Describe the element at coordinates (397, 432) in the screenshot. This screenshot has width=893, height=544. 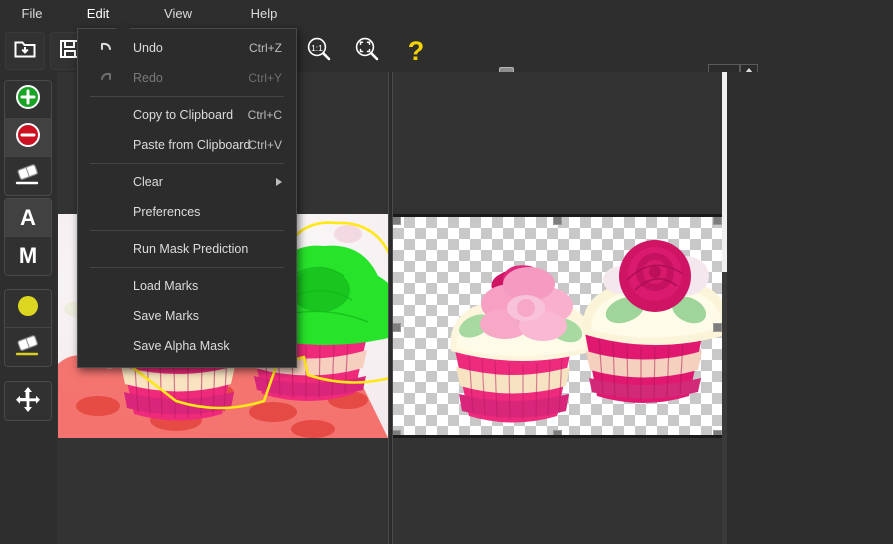
I see `selection-handle-sw` at that location.